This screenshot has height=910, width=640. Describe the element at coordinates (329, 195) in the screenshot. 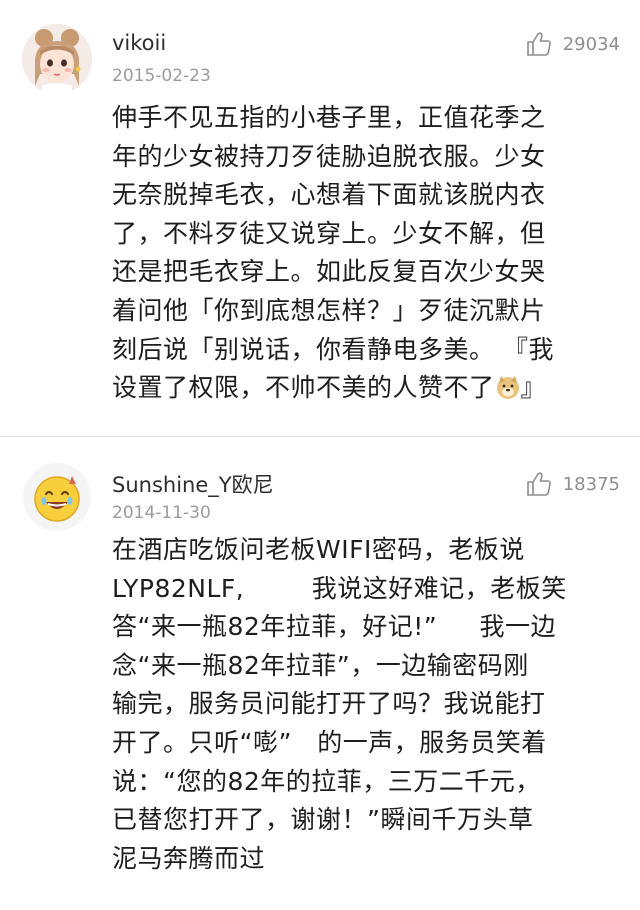

I see `comment-line: 无奈脱掉毛衣，心想着下面就该脱内衣` at that location.